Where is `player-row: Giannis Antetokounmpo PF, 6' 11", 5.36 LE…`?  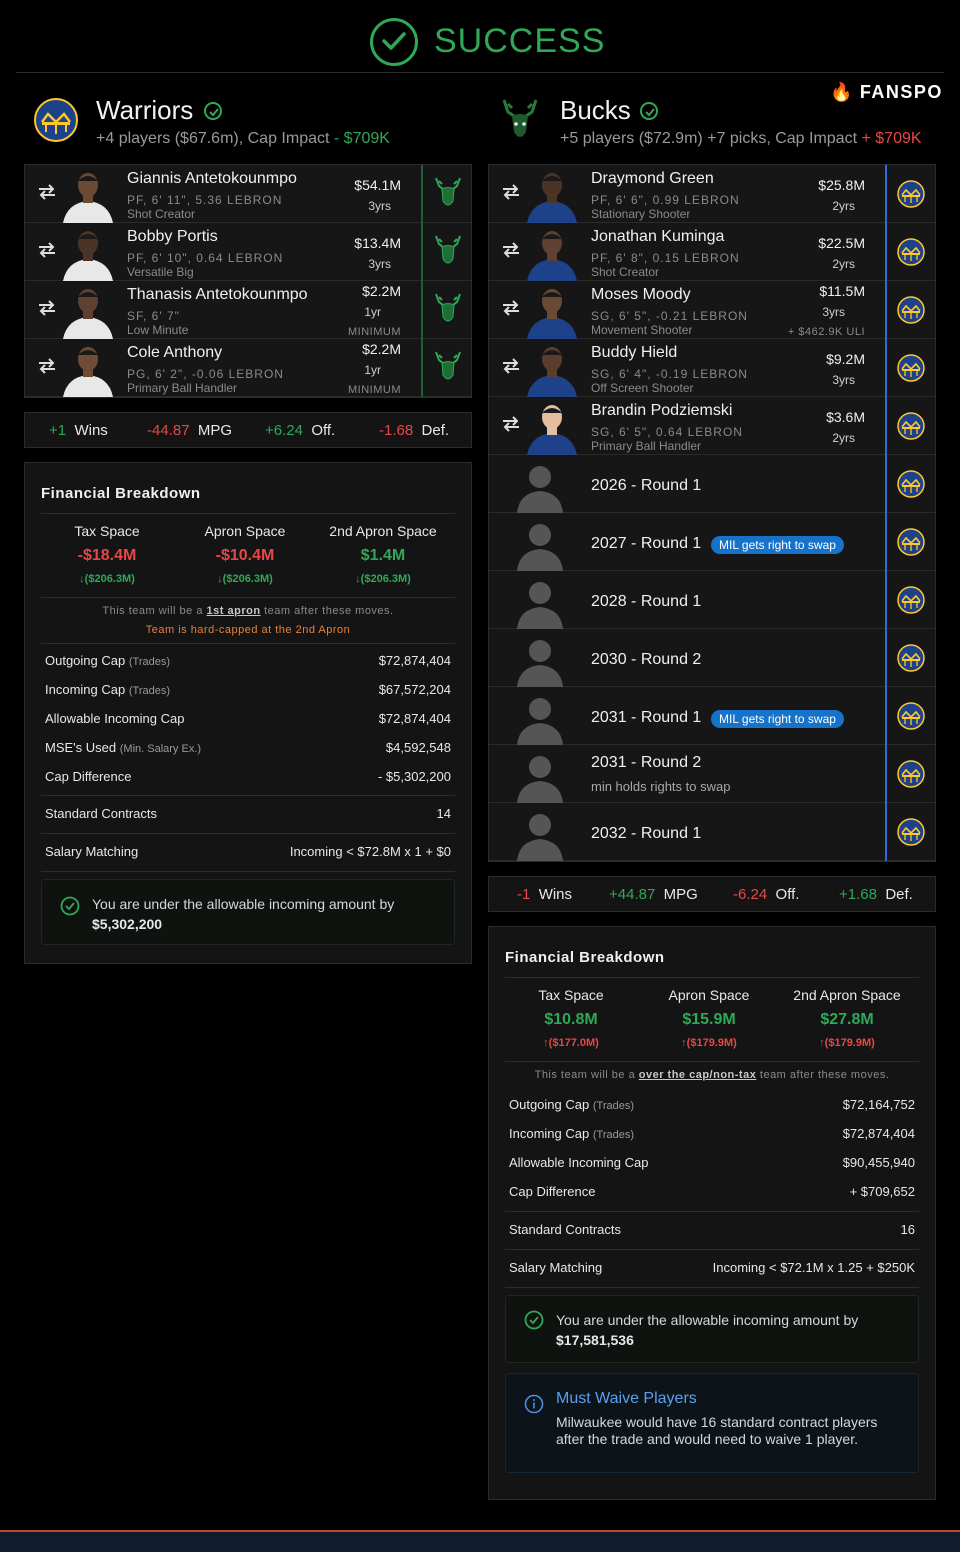
player-row: Giannis Antetokounmpo PF, 6' 11", 5.36 LE… is located at coordinates (248, 194).